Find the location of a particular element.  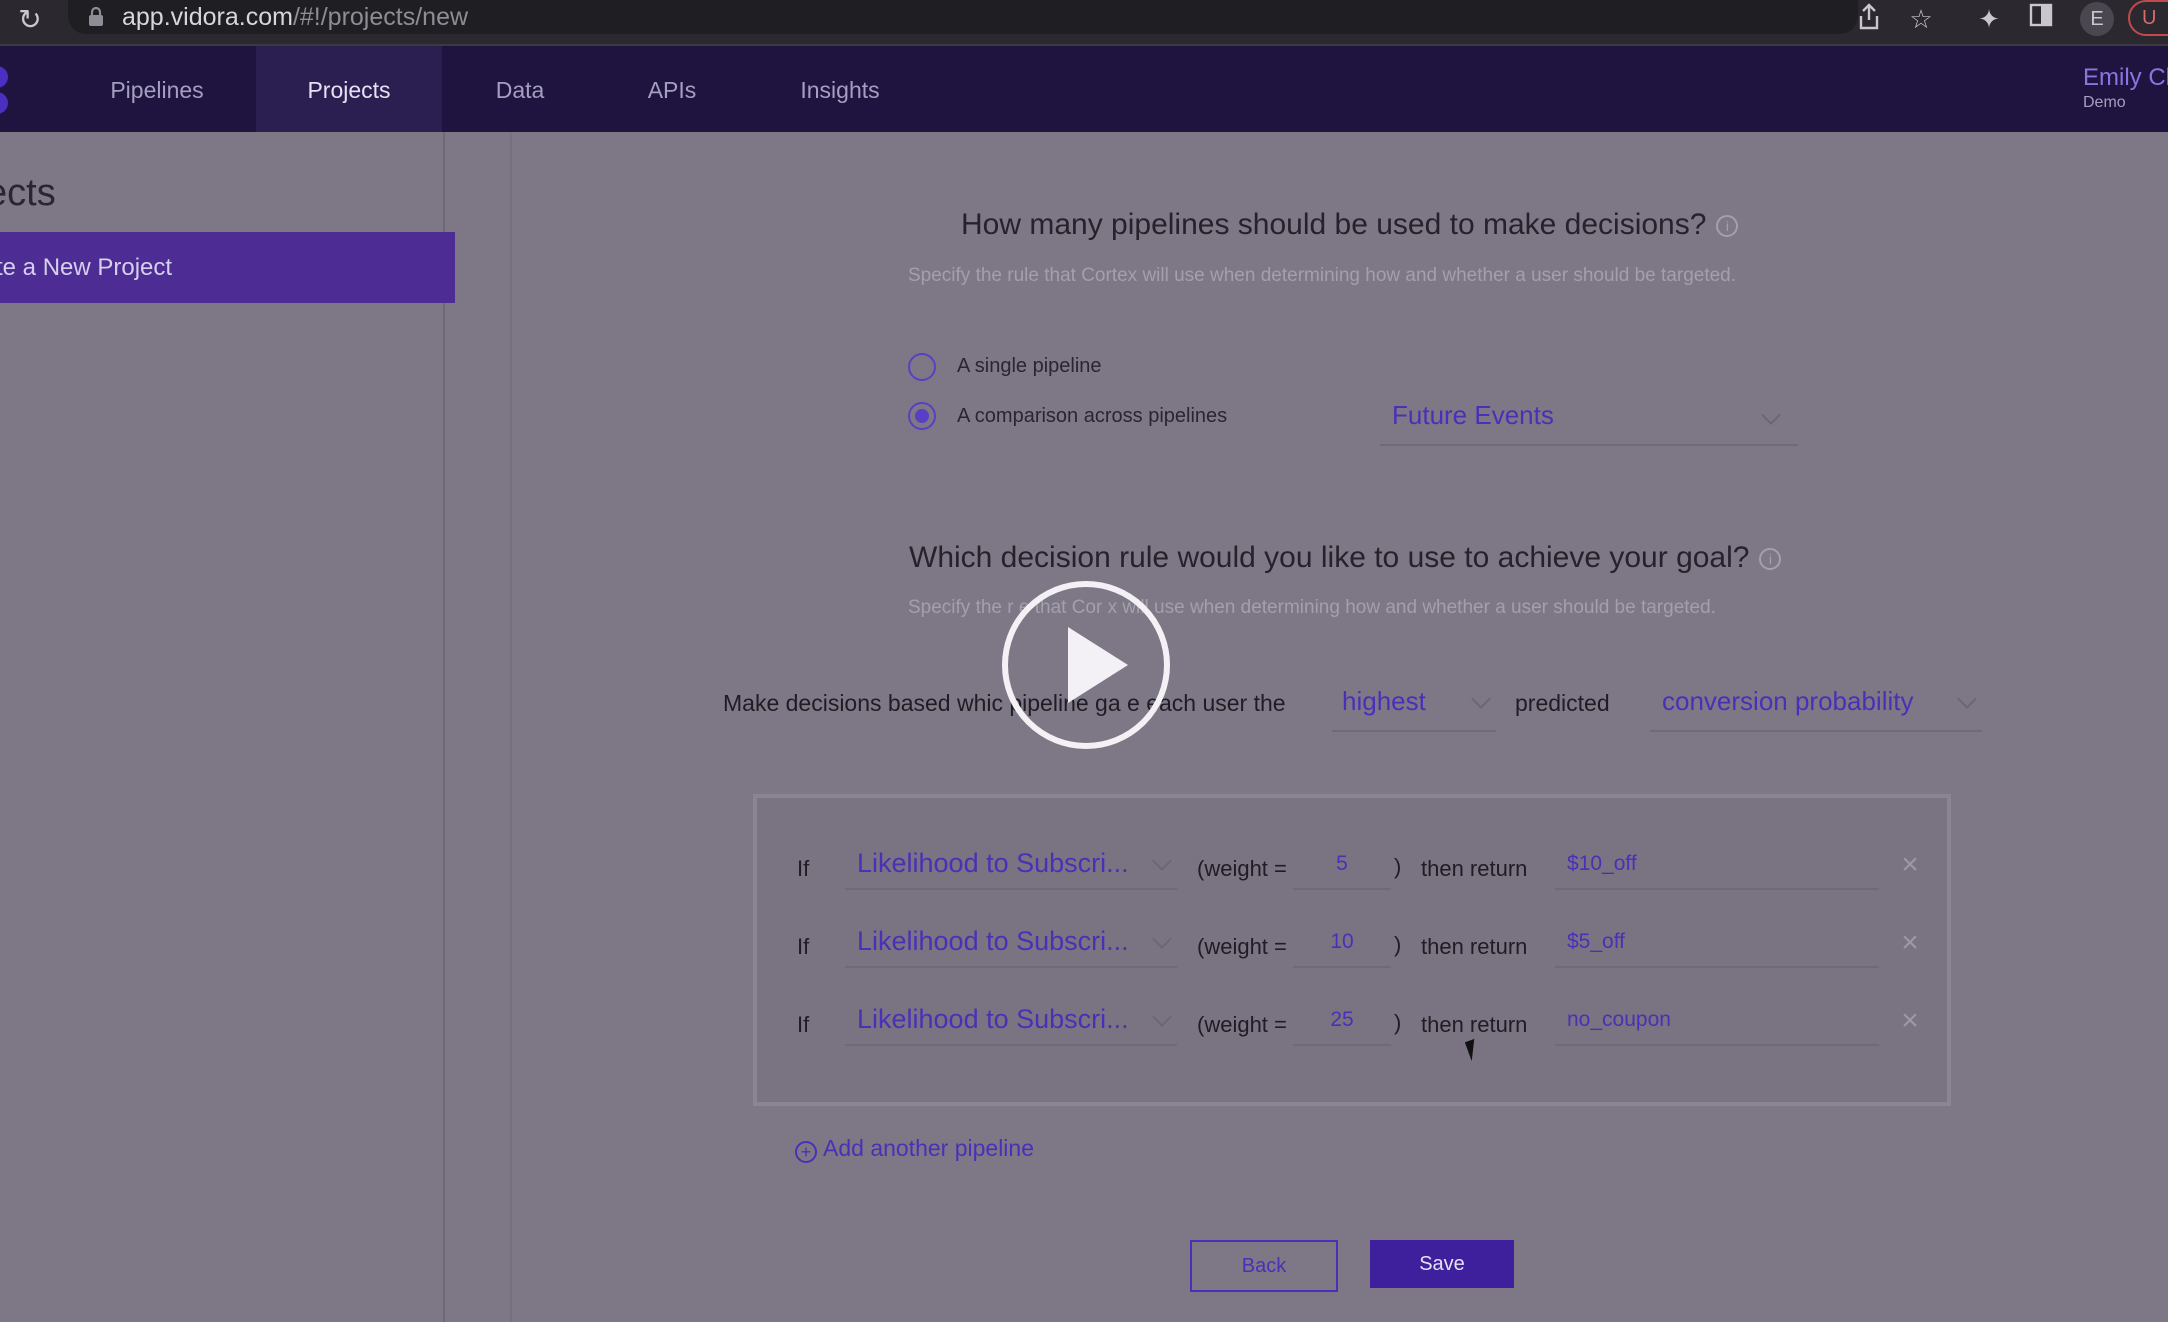

profile-avatar: E is located at coordinates (2097, 19).